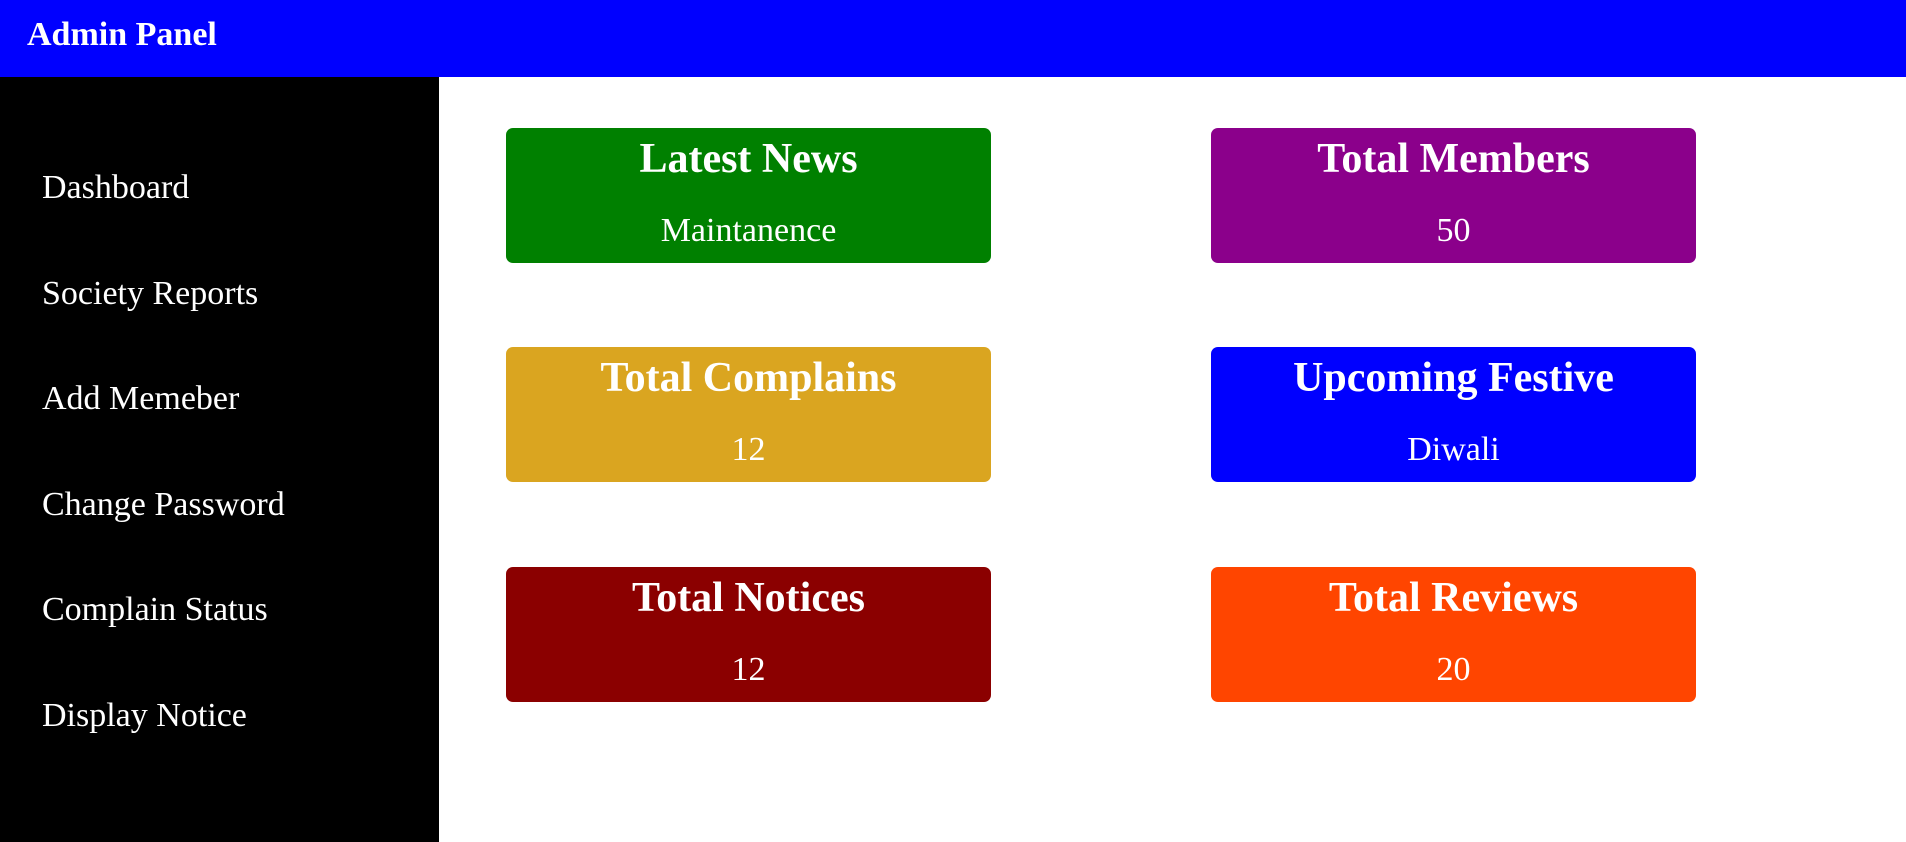 Image resolution: width=1906 pixels, height=842 pixels. What do you see at coordinates (150, 294) in the screenshot?
I see `sidebar-item-society-reports: Society Reports` at bounding box center [150, 294].